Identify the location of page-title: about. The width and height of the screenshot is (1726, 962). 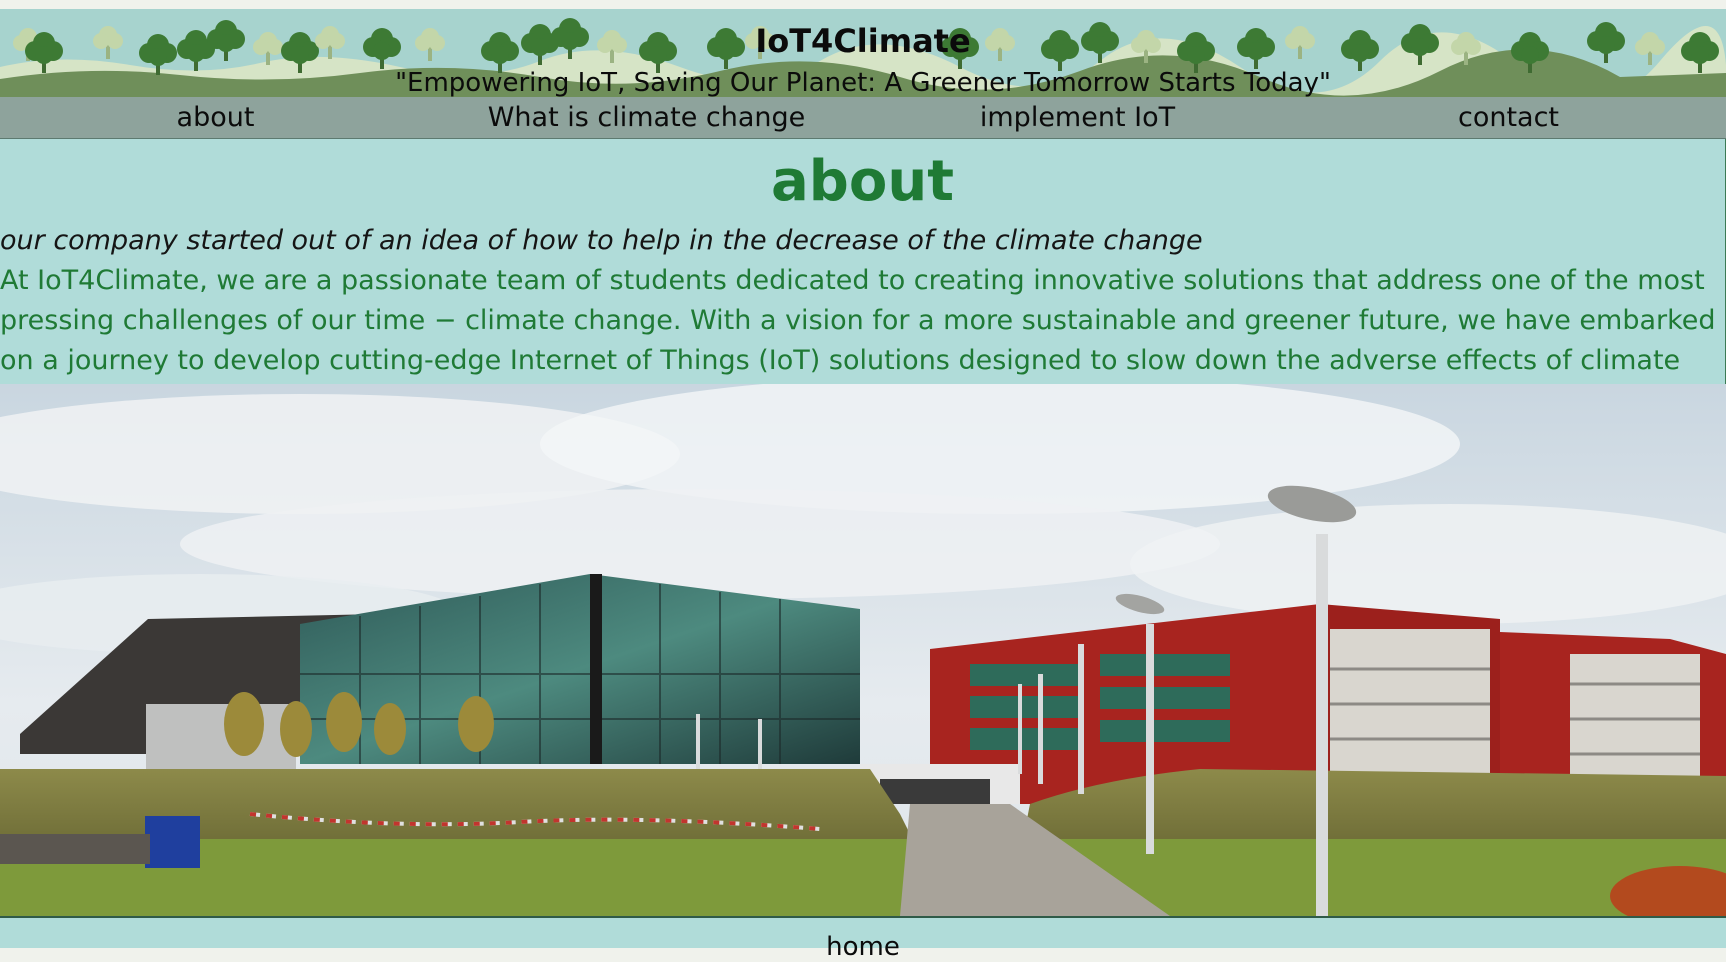
(862, 181).